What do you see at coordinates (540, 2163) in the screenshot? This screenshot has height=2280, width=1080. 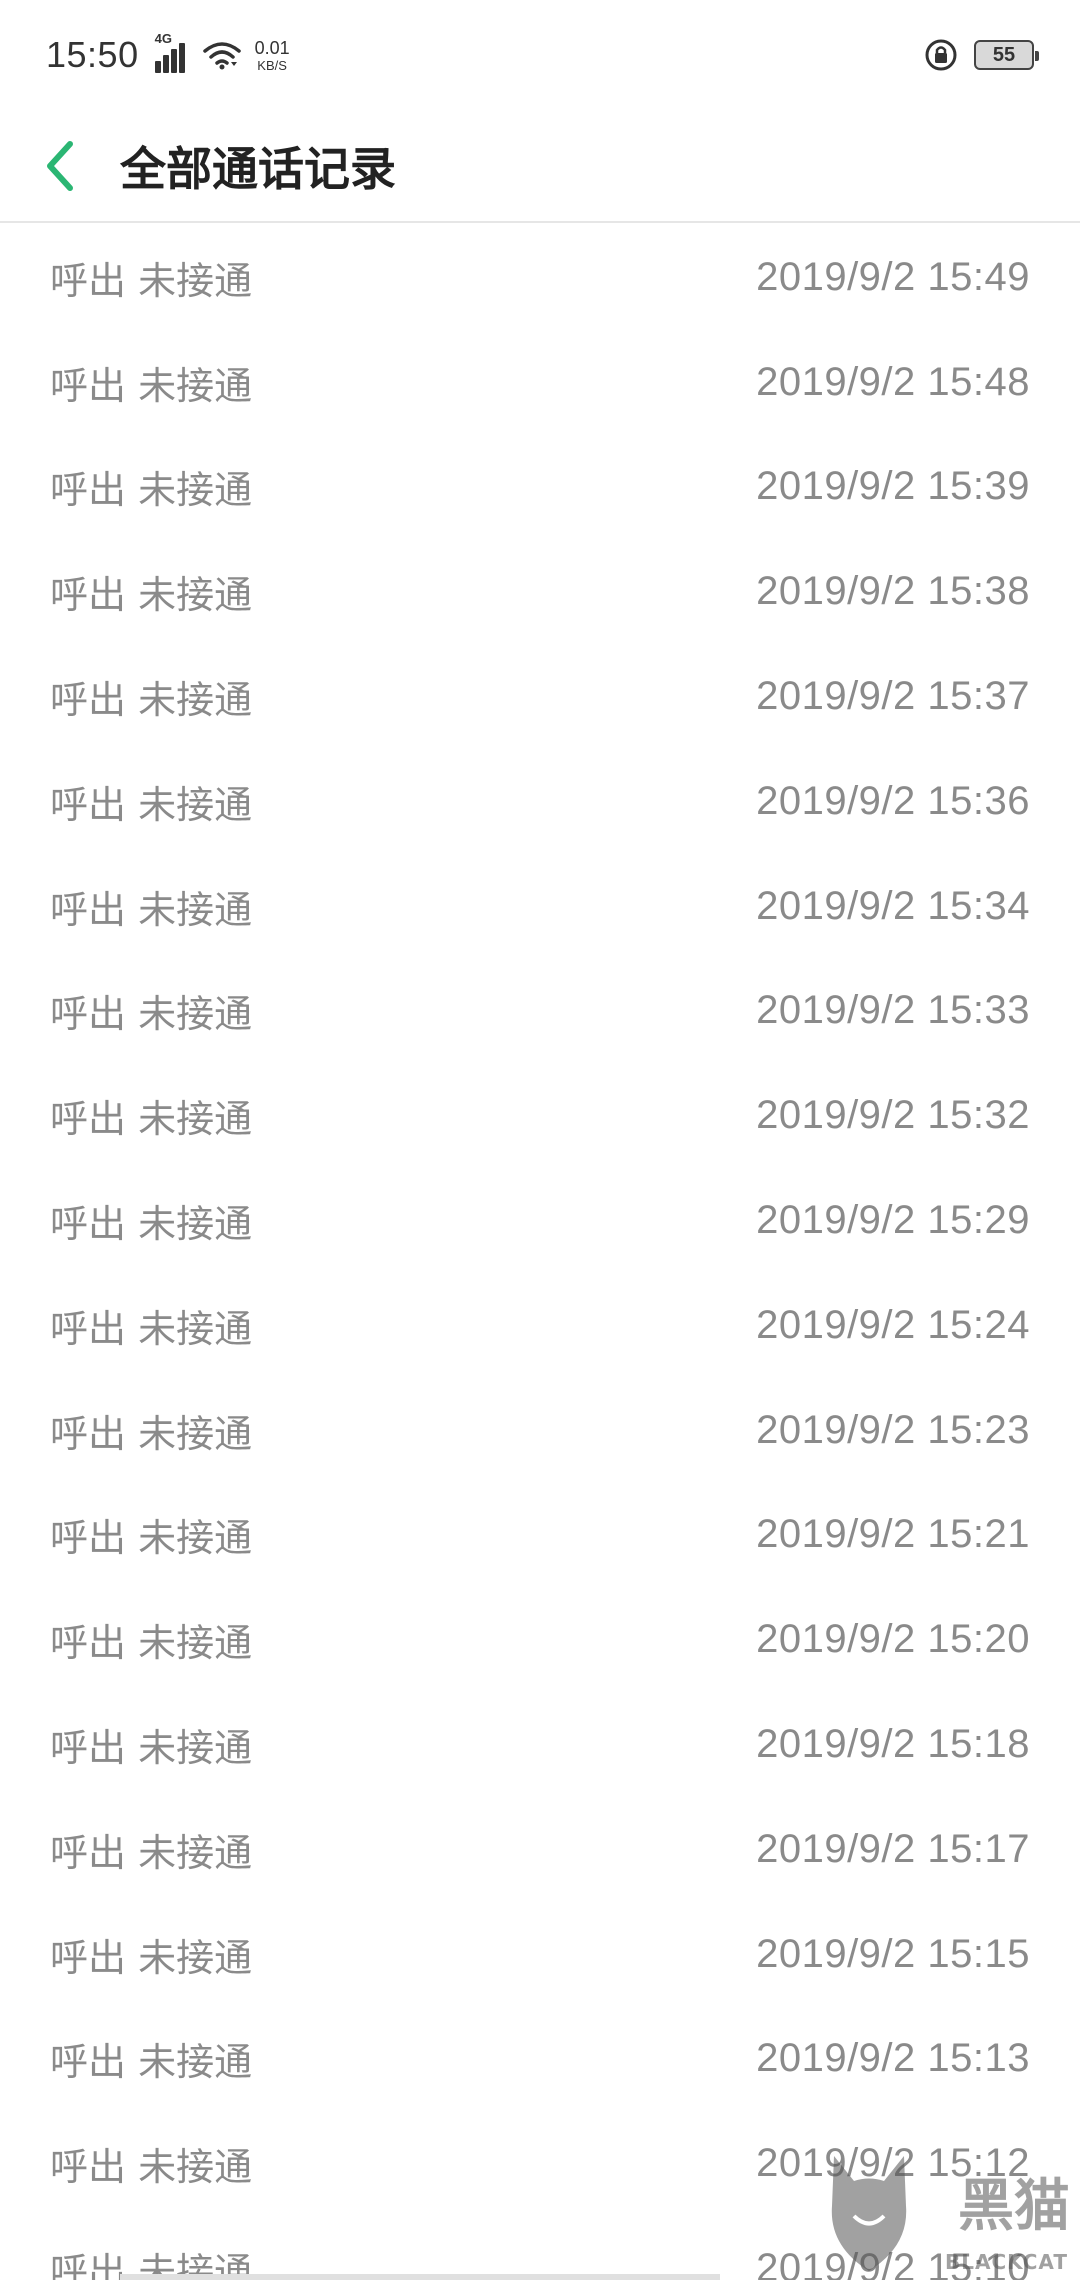 I see `call-log-row: 呼出 未接通 2019/9/2 15:12` at bounding box center [540, 2163].